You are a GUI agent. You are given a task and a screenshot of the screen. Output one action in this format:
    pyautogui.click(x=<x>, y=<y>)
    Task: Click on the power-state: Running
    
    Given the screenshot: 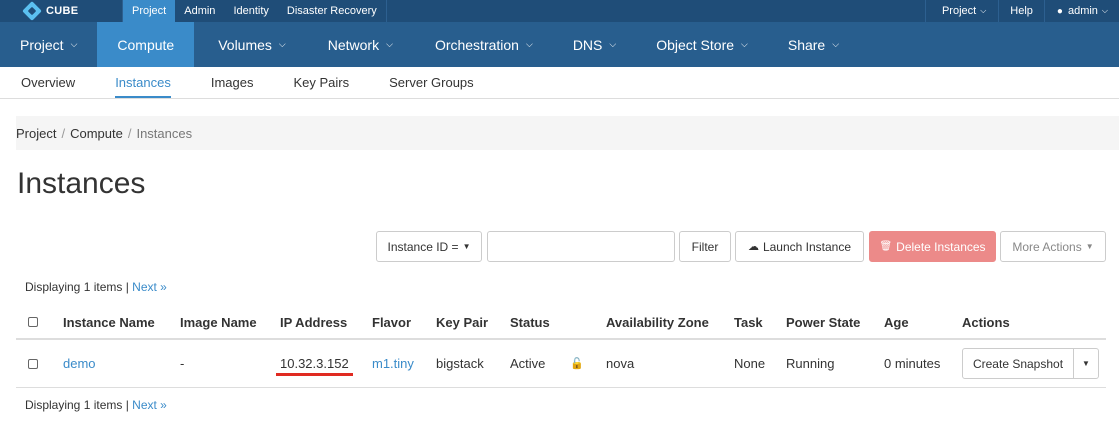 What is the action you would take?
    pyautogui.click(x=810, y=363)
    